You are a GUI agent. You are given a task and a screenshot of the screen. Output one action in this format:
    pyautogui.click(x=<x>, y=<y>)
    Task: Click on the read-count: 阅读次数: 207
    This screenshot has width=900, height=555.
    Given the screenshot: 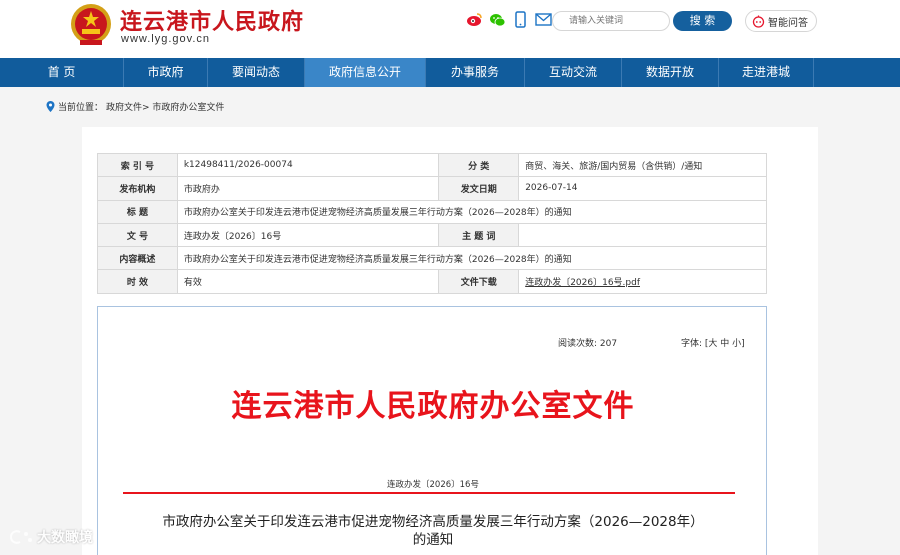 What is the action you would take?
    pyautogui.click(x=588, y=344)
    